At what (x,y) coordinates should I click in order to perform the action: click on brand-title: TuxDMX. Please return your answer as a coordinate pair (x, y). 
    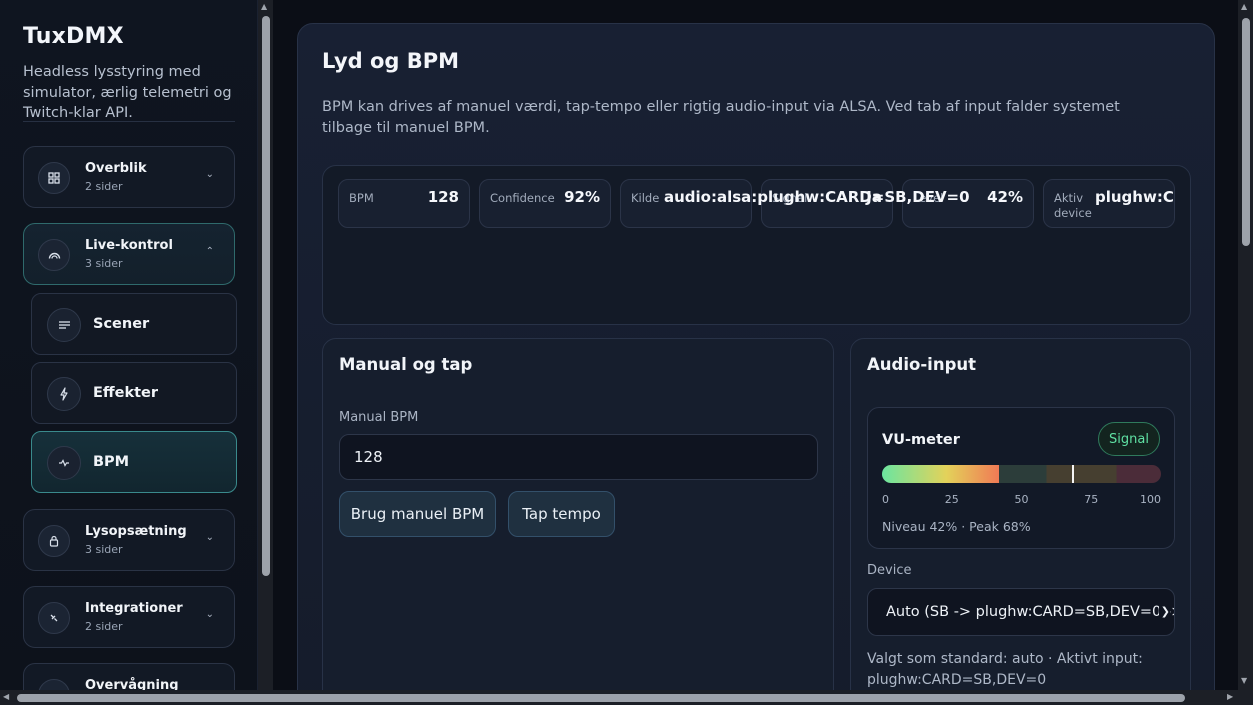
    Looking at the image, I should click on (73, 36).